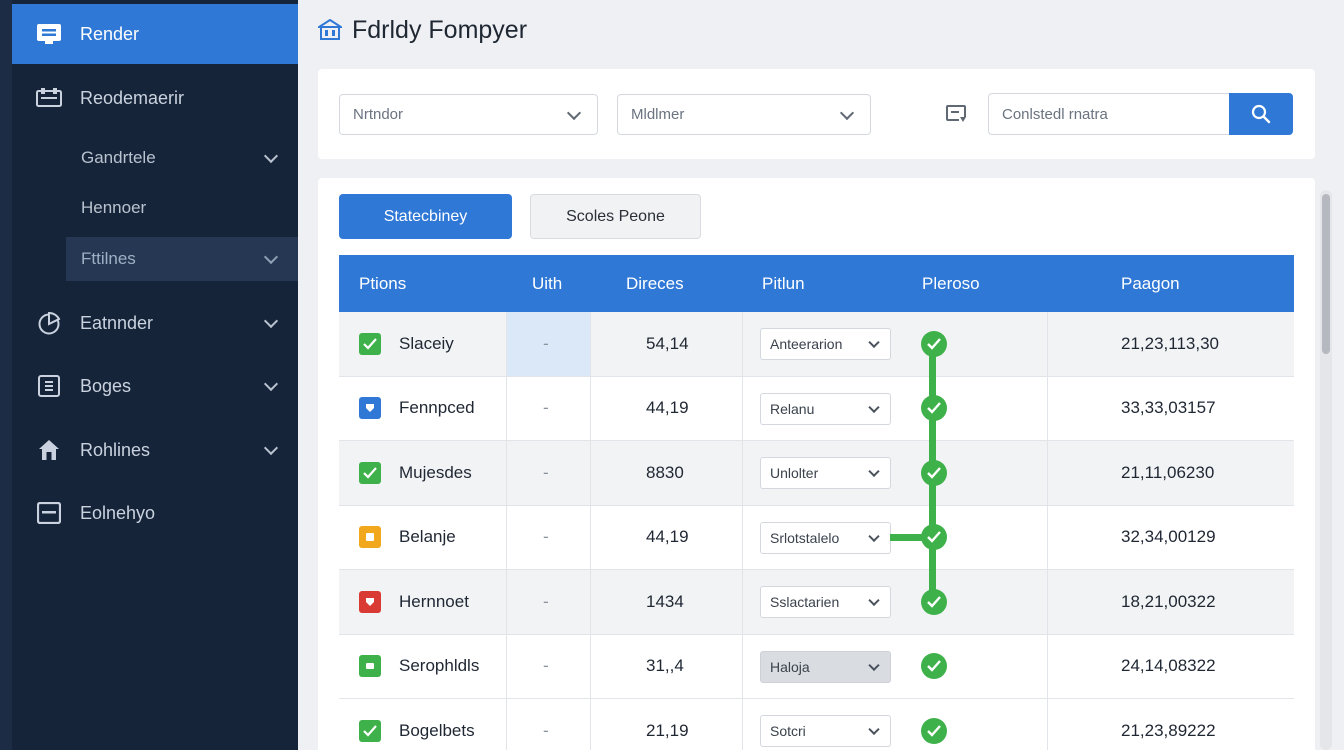 The image size is (1344, 750). Describe the element at coordinates (1326, 274) in the screenshot. I see `scrollbar-thumb` at that location.